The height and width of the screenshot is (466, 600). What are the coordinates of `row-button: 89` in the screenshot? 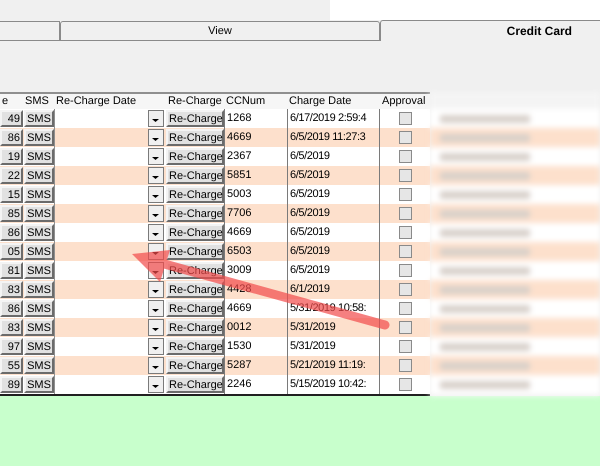 It's located at (11, 384).